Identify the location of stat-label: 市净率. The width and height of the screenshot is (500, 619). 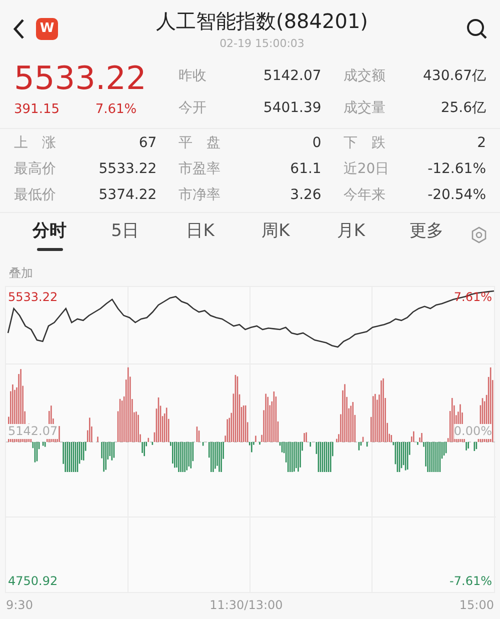
(199, 195).